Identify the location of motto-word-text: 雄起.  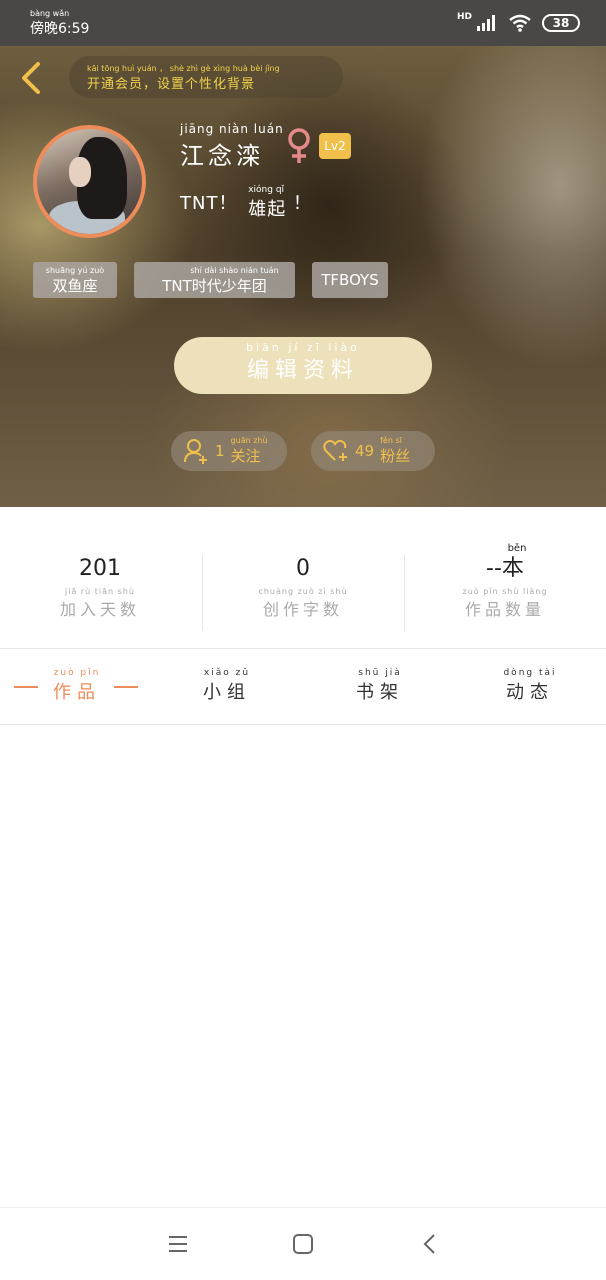
(267, 209).